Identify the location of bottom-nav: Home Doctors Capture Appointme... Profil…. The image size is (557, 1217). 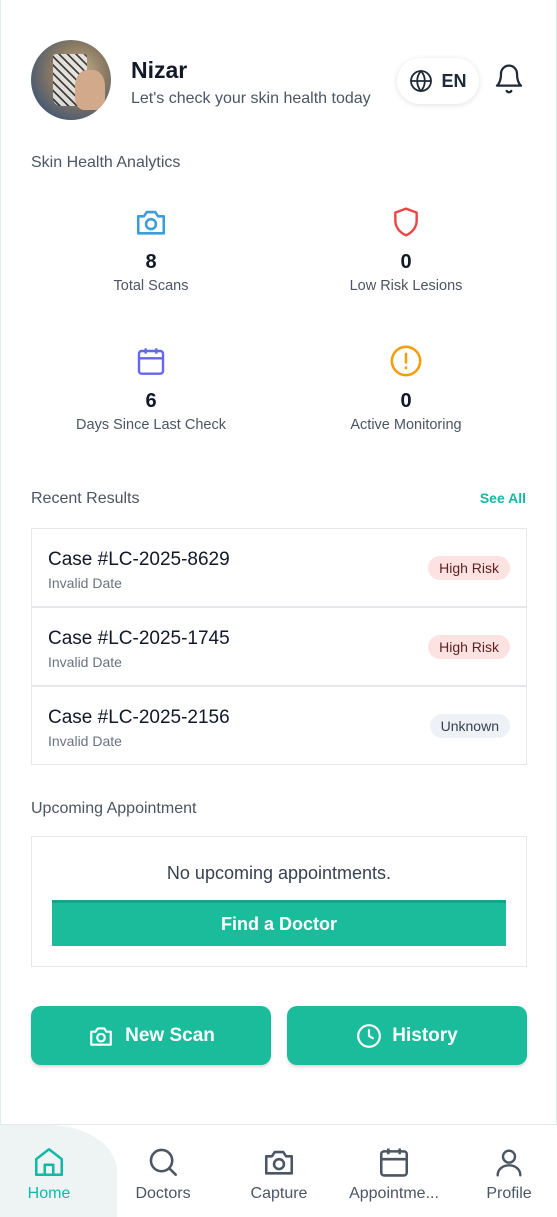
(278, 1170).